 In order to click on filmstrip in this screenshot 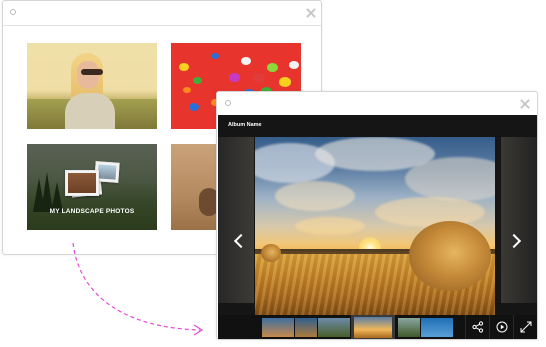, I will do `click(377, 327)`.